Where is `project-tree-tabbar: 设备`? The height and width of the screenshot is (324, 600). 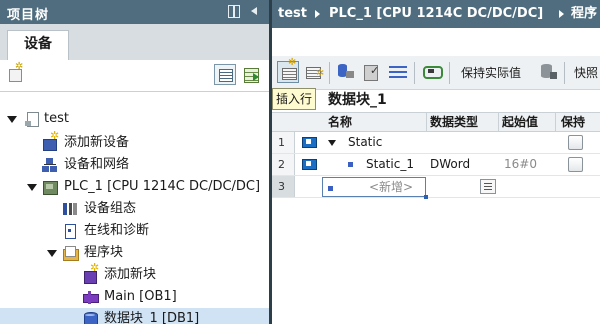
project-tree-tabbar: 设备 is located at coordinates (134, 42).